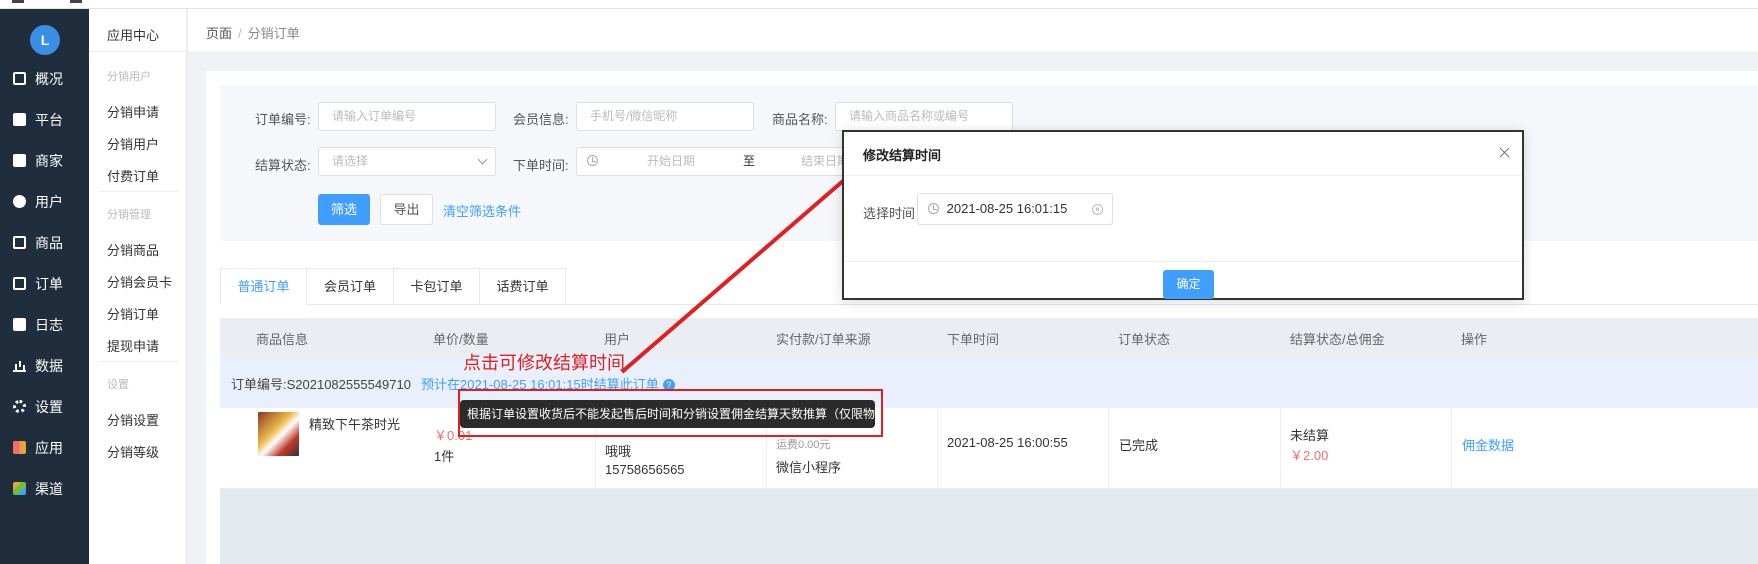 Image resolution: width=1758 pixels, height=564 pixels. I want to click on start-date-input: 开始日期, so click(671, 161).